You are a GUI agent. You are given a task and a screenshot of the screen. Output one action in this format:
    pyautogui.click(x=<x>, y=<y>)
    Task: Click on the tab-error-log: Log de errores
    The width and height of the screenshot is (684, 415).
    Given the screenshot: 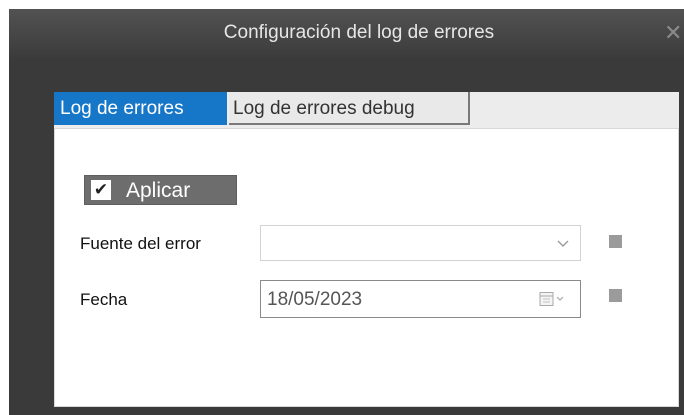 What is the action you would take?
    pyautogui.click(x=140, y=108)
    